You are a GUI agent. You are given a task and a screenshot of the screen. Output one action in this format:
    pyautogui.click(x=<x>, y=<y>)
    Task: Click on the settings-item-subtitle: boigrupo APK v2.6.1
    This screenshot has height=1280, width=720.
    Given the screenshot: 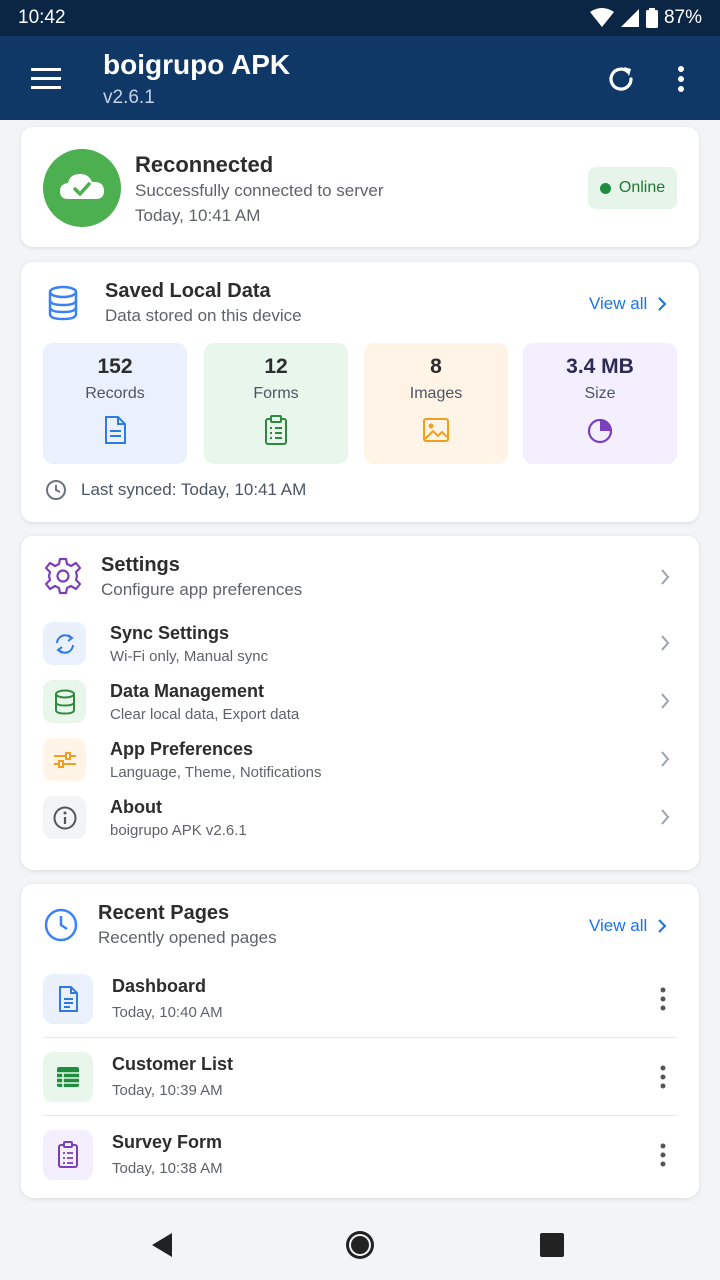 What is the action you would take?
    pyautogui.click(x=178, y=830)
    